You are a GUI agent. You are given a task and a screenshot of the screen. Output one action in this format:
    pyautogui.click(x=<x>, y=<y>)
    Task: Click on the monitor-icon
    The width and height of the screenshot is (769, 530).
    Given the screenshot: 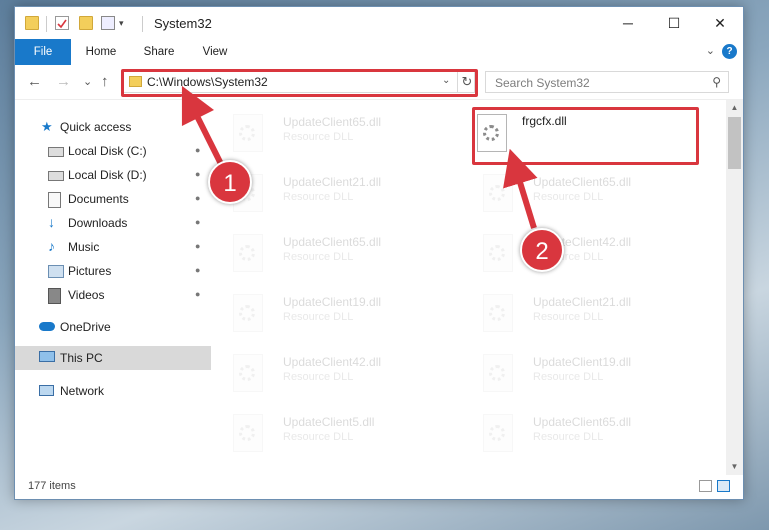 What is the action you would take?
    pyautogui.click(x=47, y=356)
    